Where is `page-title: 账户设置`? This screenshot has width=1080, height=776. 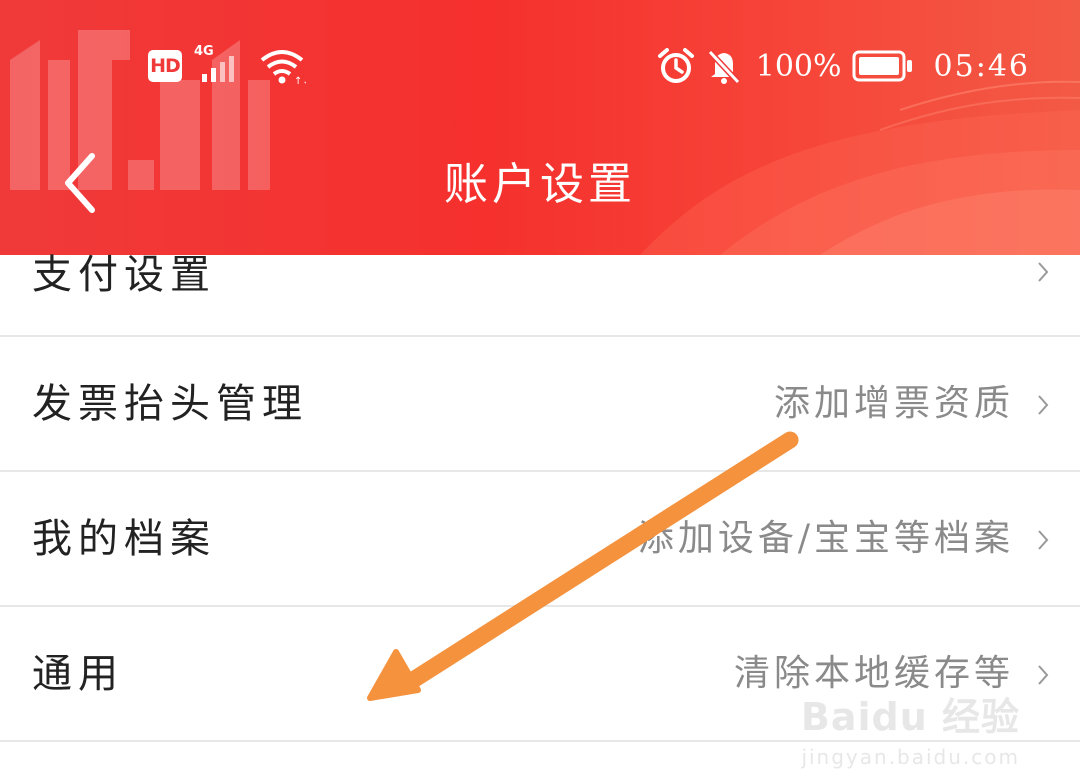
page-title: 账户设置 is located at coordinates (540, 184).